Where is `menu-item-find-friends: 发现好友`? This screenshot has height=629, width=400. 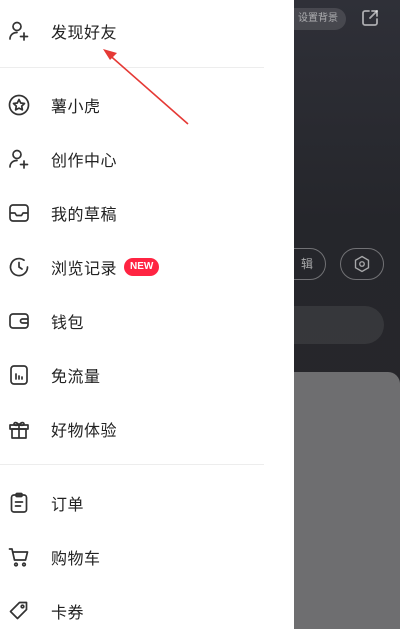 menu-item-find-friends: 发现好友 is located at coordinates (147, 31).